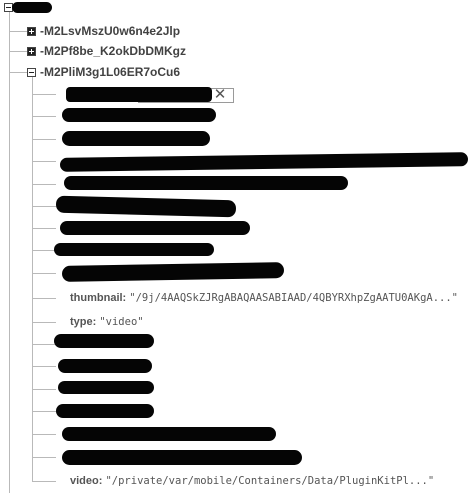  Describe the element at coordinates (9, 250) in the screenshot. I see `tree-guide-root` at that location.